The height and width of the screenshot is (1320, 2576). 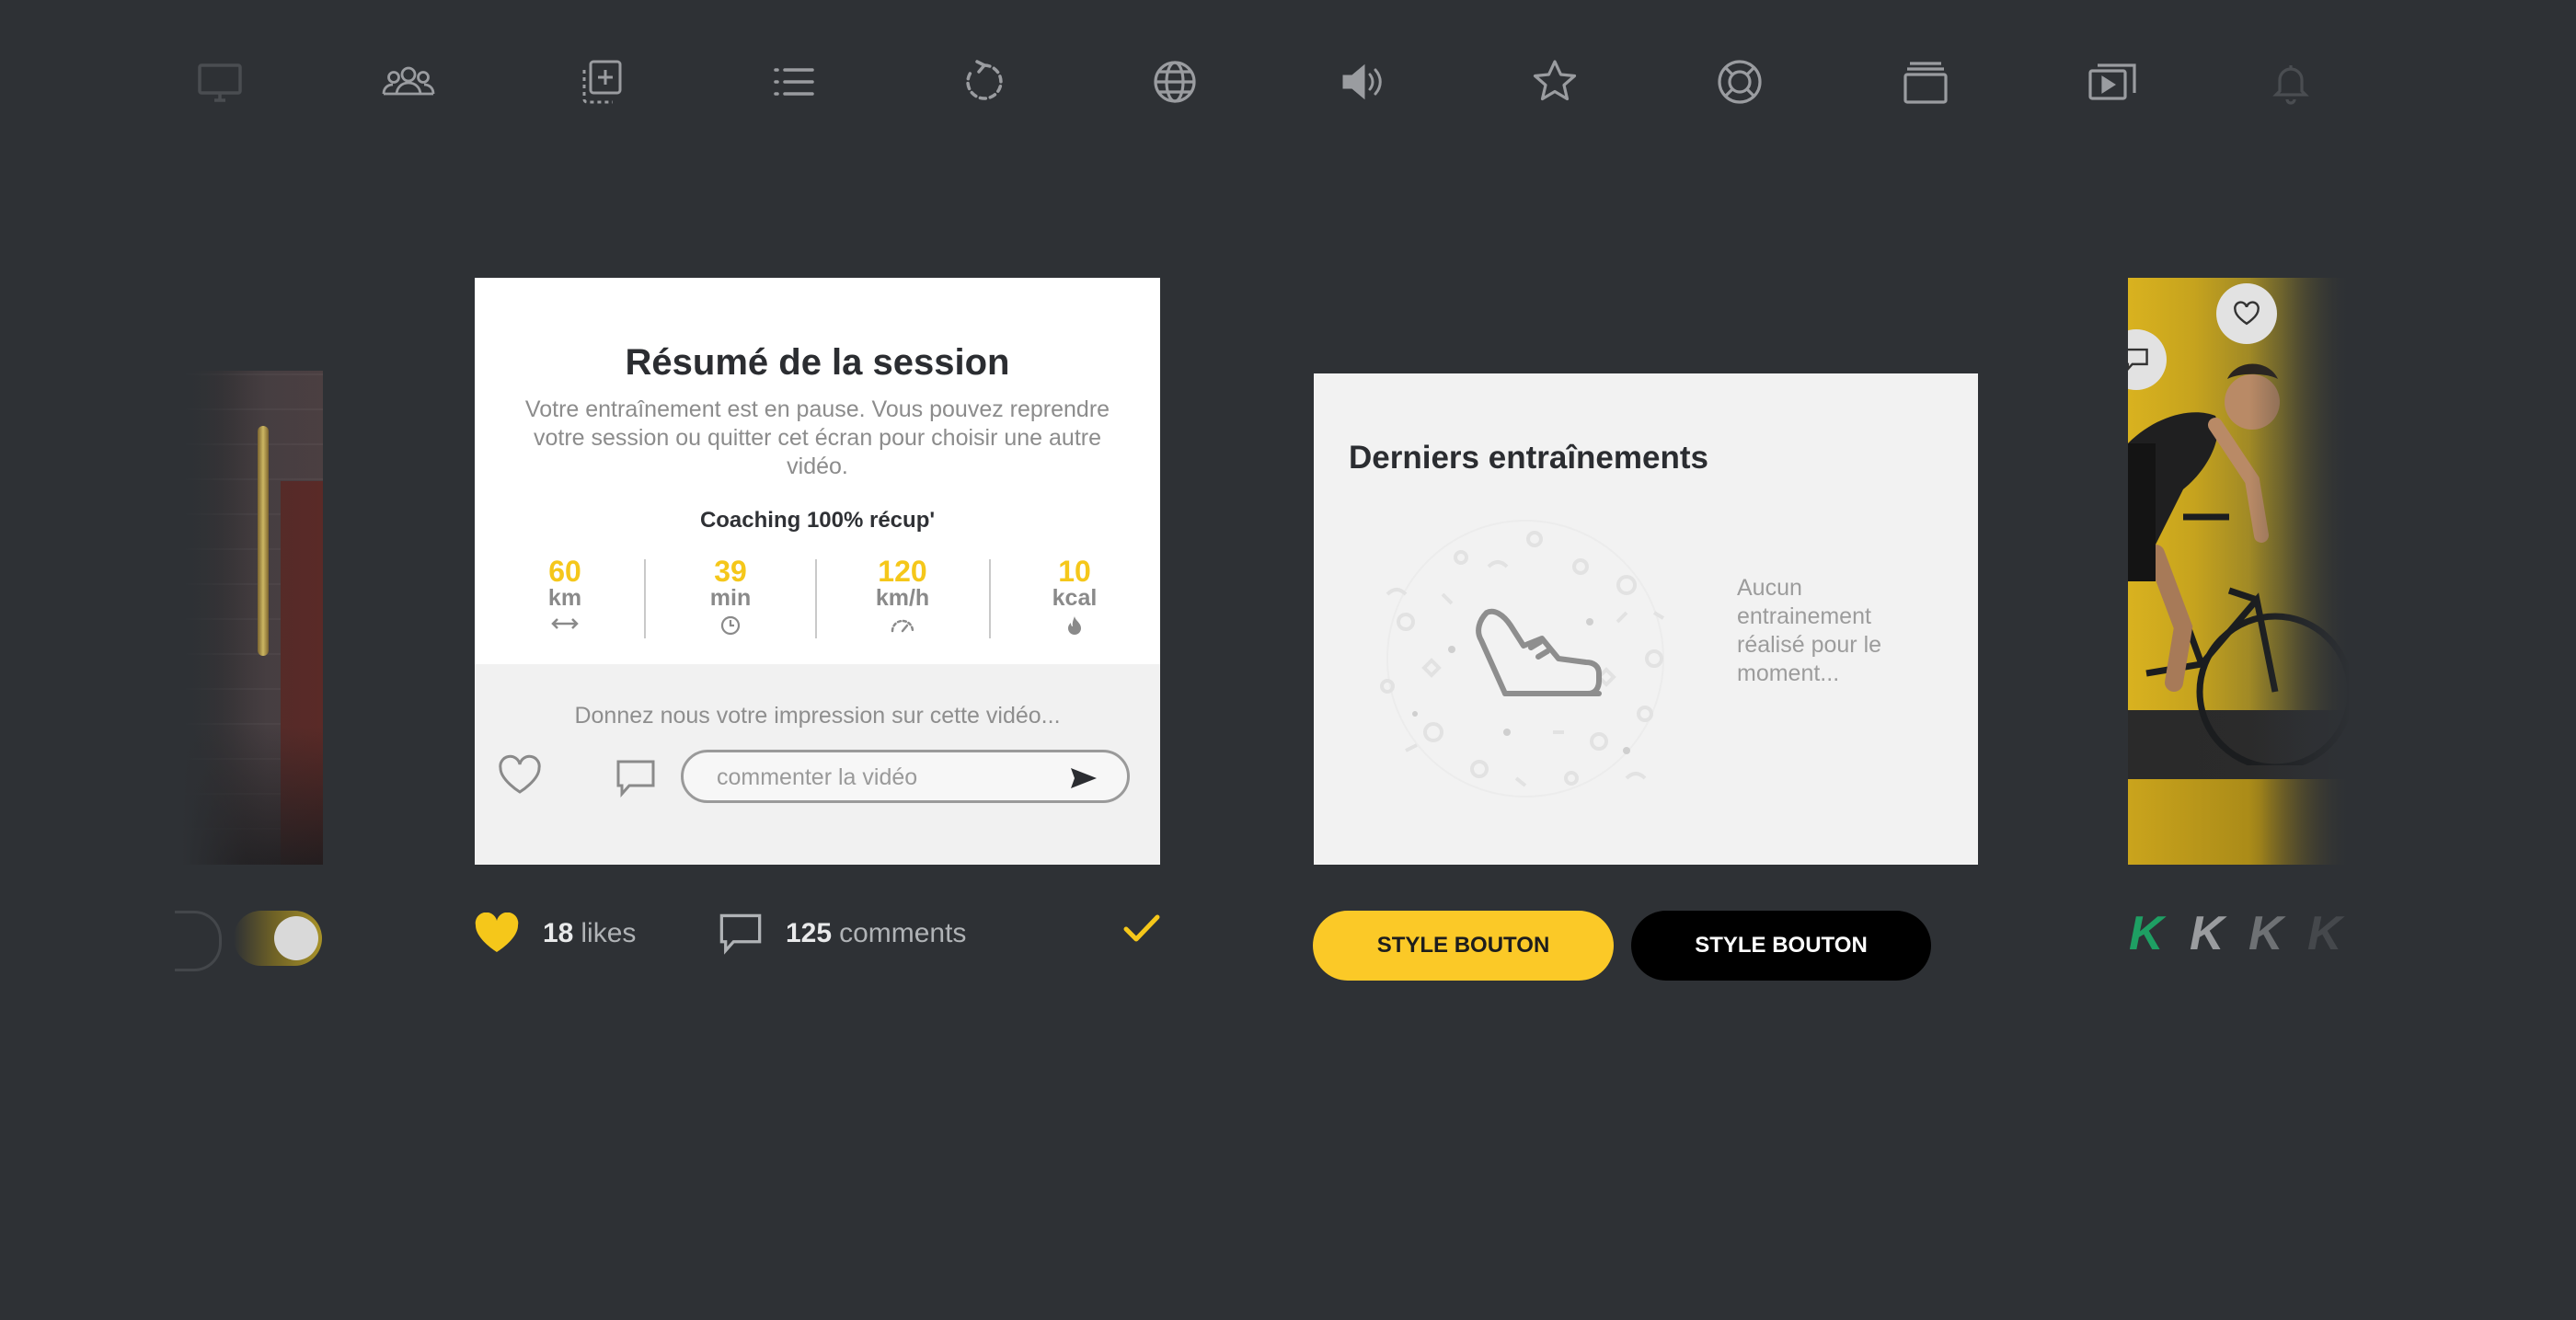 What do you see at coordinates (609, 933) in the screenshot?
I see `likes-label: likes` at bounding box center [609, 933].